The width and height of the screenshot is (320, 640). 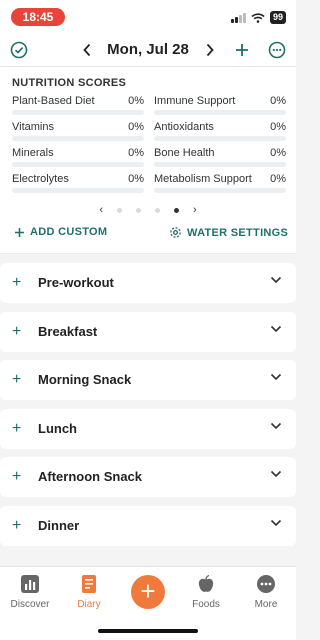 What do you see at coordinates (184, 153) in the screenshot?
I see `score-name: Bone Health` at bounding box center [184, 153].